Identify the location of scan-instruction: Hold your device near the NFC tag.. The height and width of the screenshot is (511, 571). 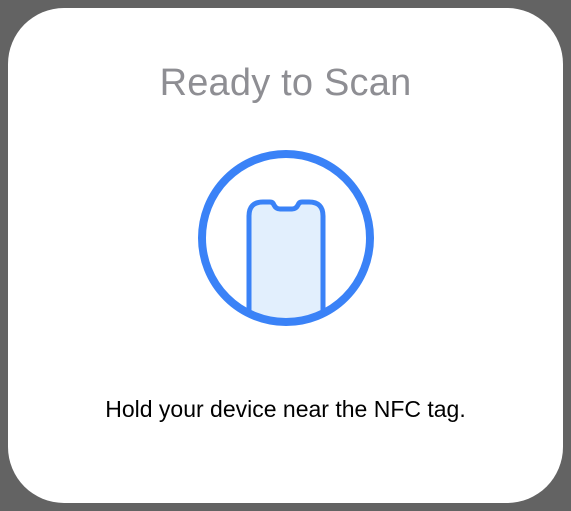
(285, 409).